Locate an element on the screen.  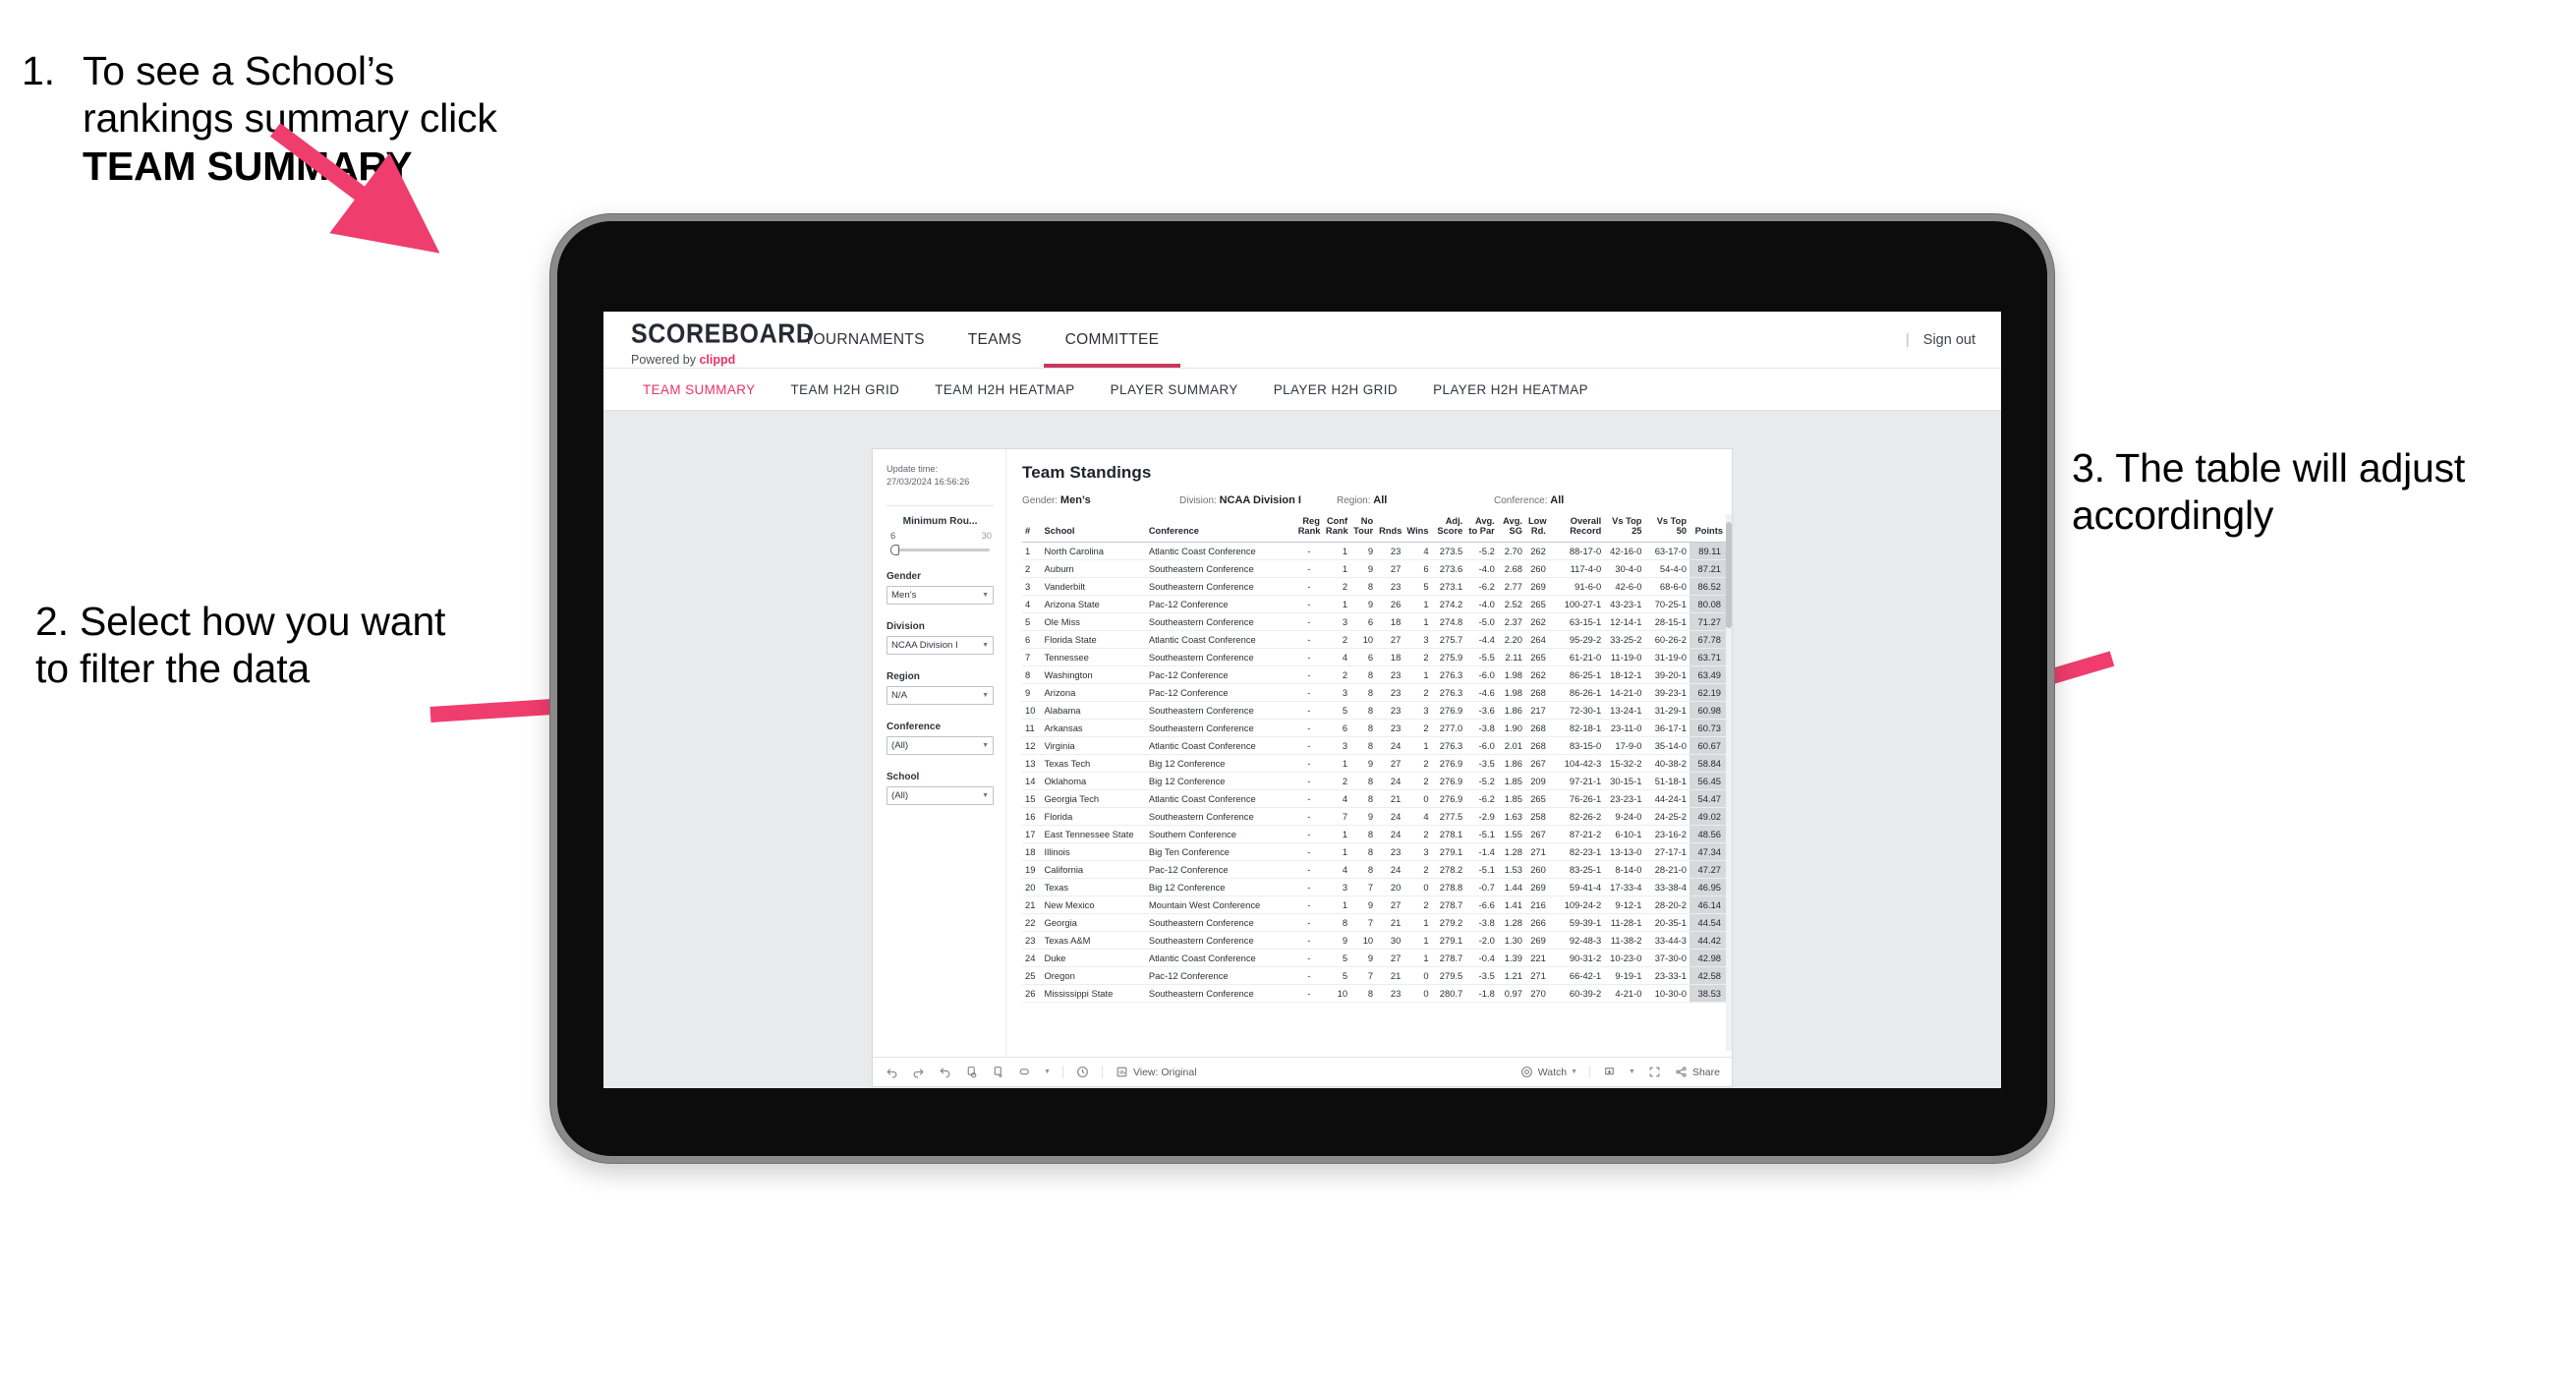
col-header: Avg. to Par is located at coordinates (1482, 529).